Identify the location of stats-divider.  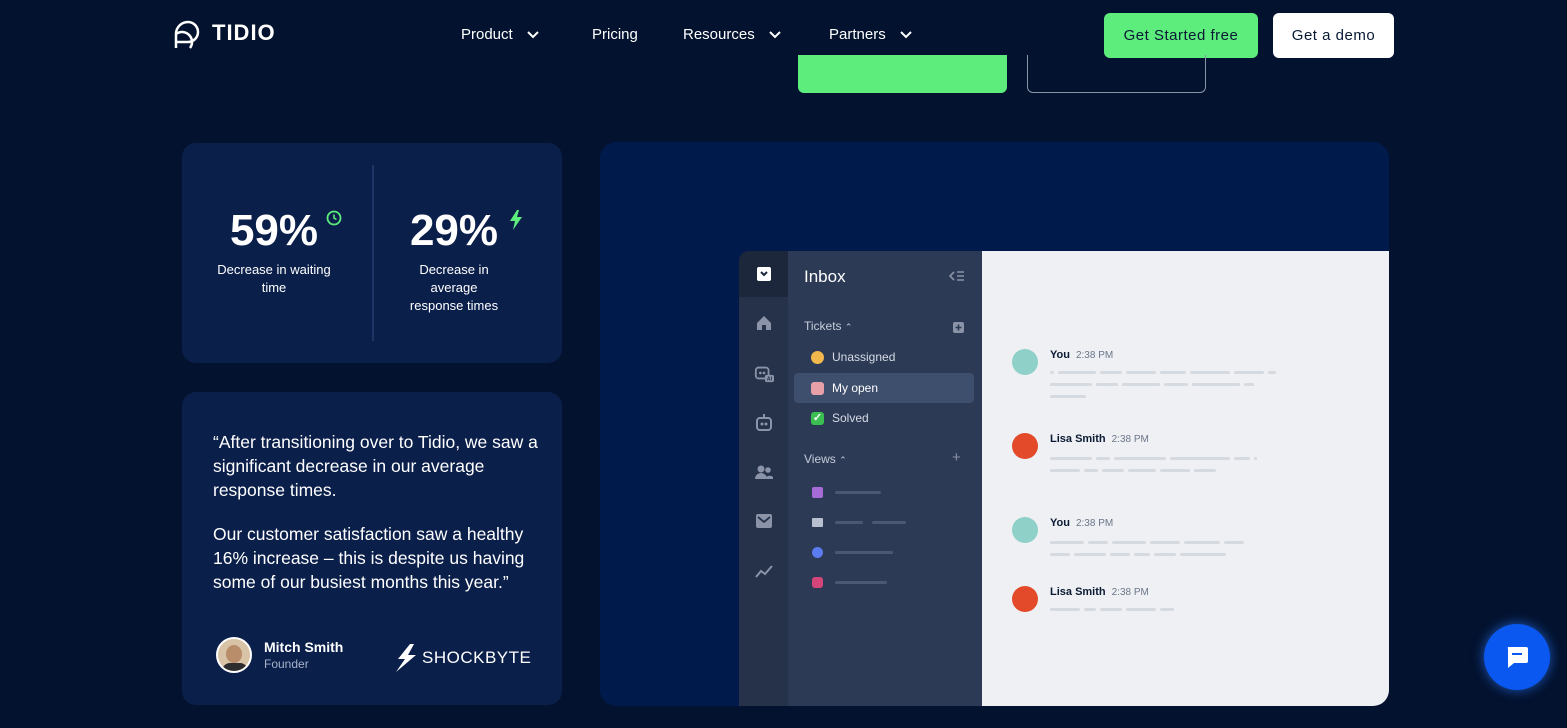
(373, 253).